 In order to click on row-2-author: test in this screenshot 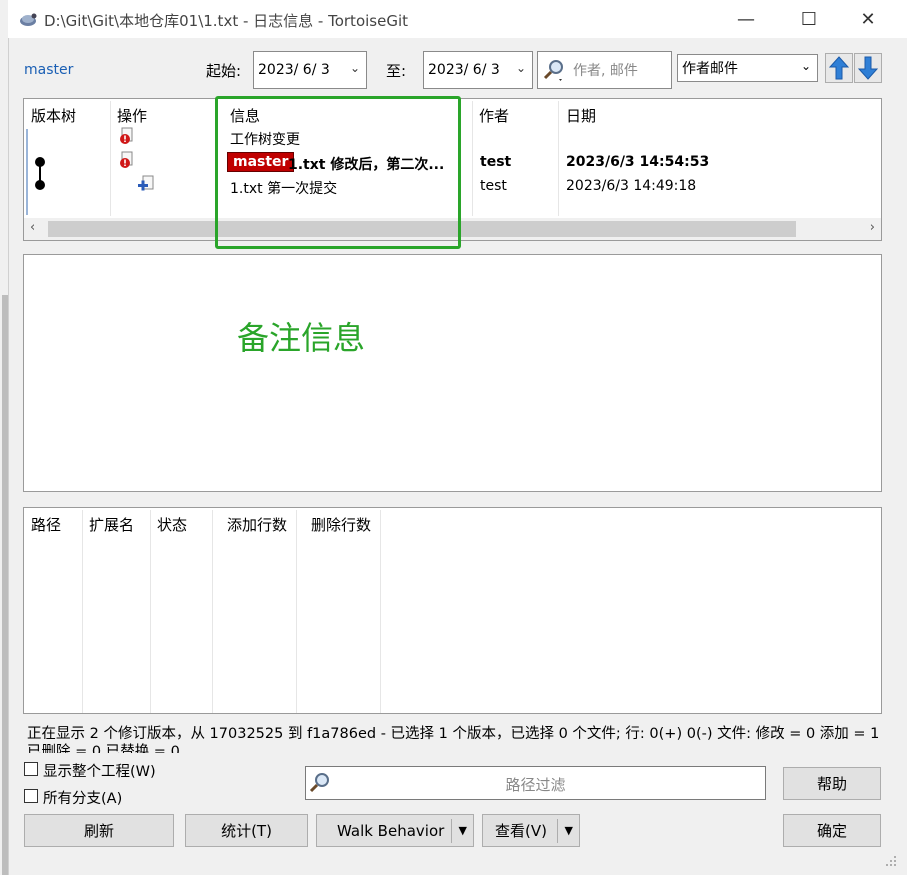, I will do `click(493, 186)`.